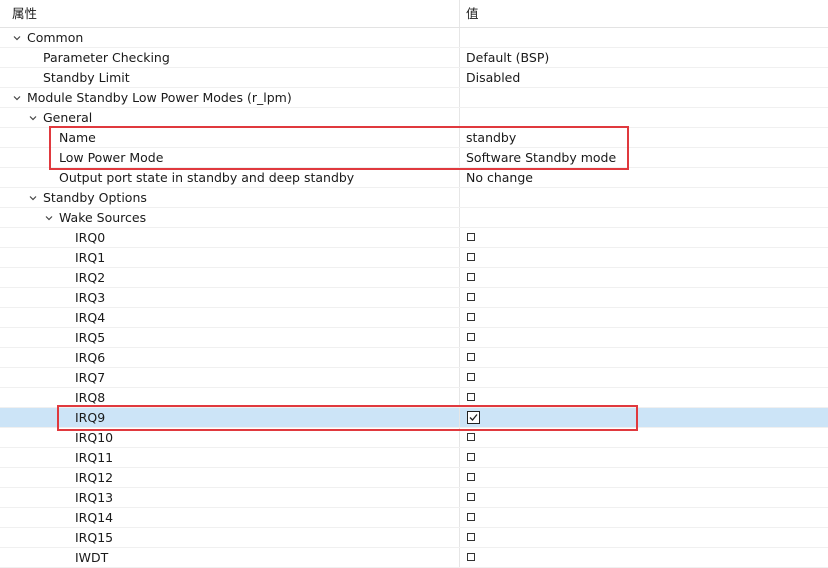 The width and height of the screenshot is (828, 568). I want to click on property-row-name: Name standby, so click(414, 138).